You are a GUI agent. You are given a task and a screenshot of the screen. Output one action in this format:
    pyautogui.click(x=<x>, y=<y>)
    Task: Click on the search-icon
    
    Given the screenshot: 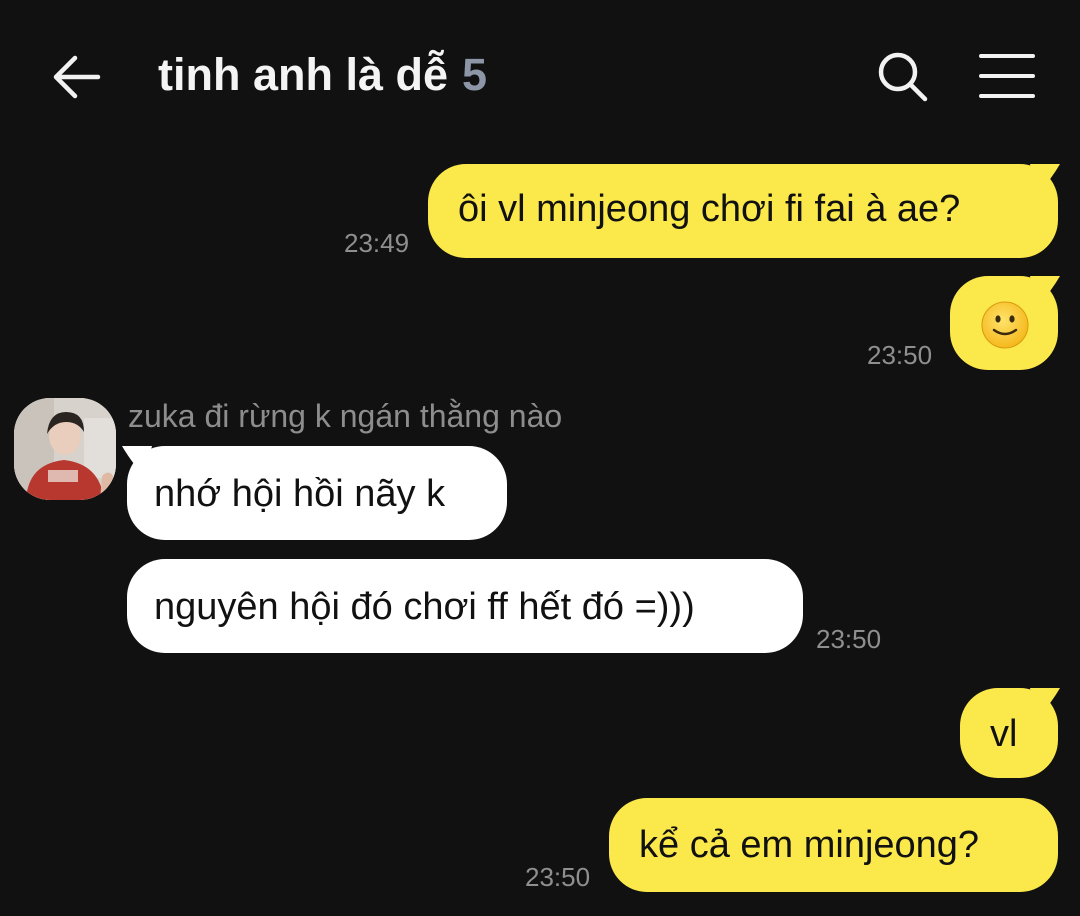 What is the action you would take?
    pyautogui.click(x=903, y=77)
    